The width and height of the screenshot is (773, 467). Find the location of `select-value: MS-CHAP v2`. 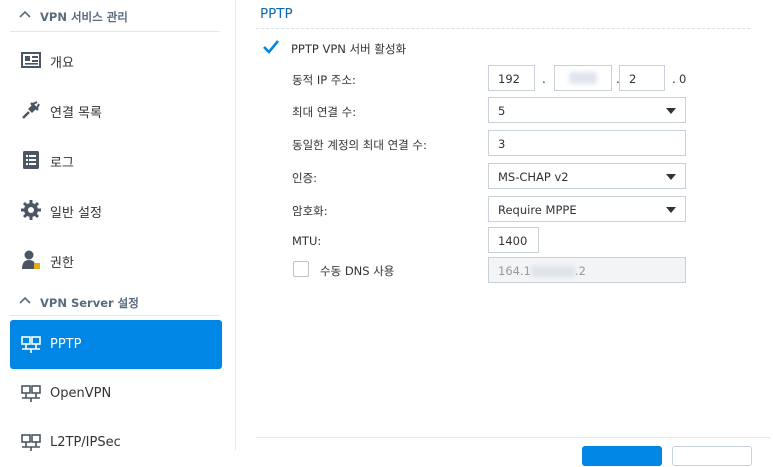

select-value: MS-CHAP v2 is located at coordinates (533, 177).